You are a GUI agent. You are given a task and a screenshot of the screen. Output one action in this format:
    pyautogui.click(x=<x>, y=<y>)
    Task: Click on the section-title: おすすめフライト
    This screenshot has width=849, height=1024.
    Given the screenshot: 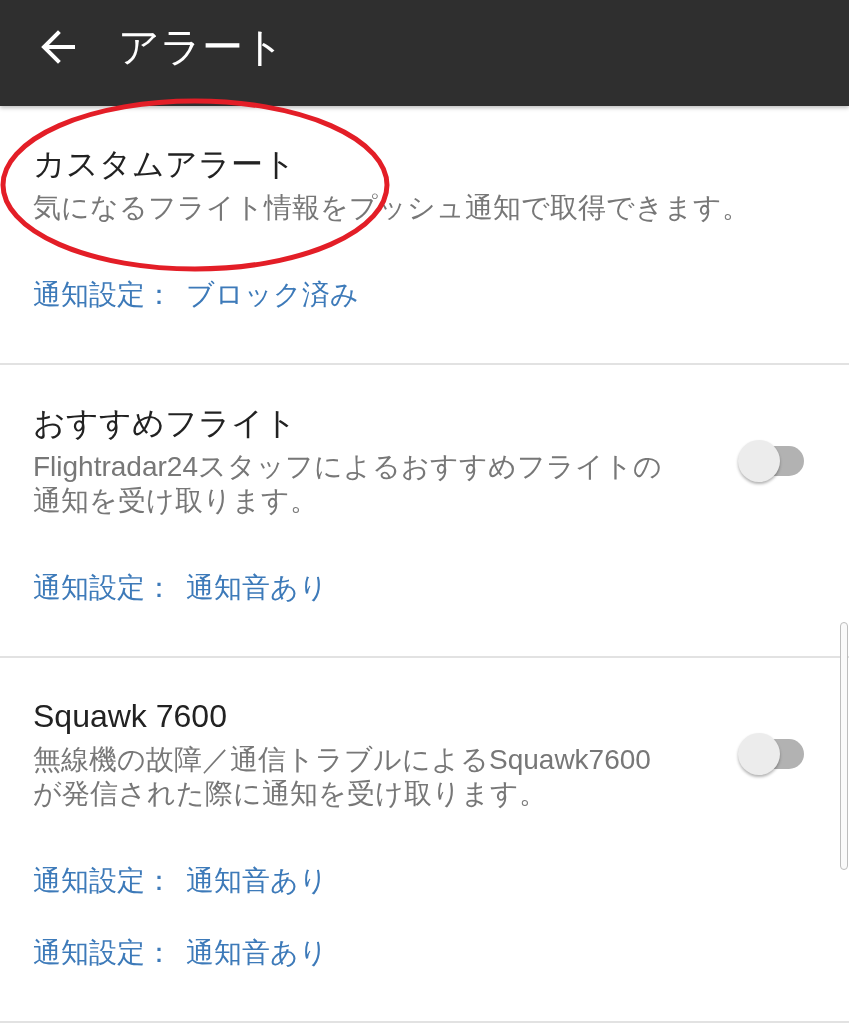 What is the action you would take?
    pyautogui.click(x=165, y=423)
    